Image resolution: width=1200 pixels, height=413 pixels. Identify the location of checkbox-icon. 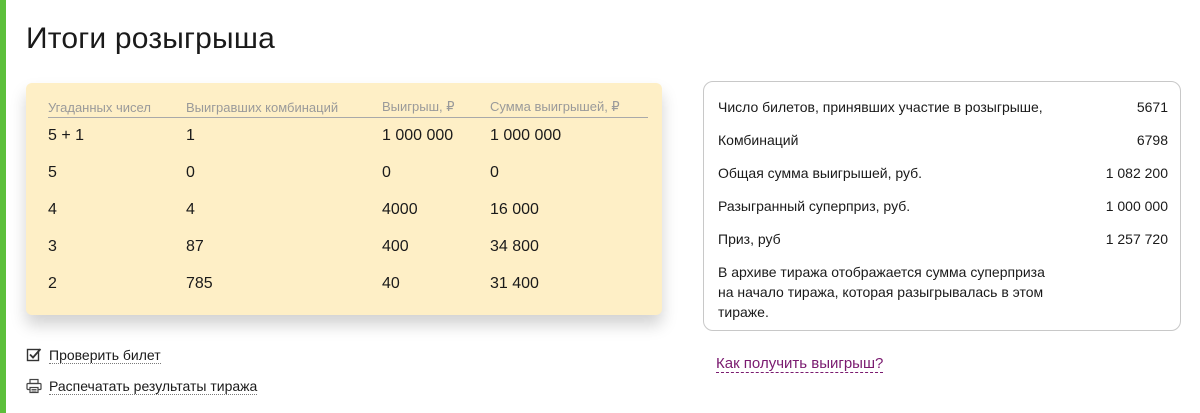
(34, 355).